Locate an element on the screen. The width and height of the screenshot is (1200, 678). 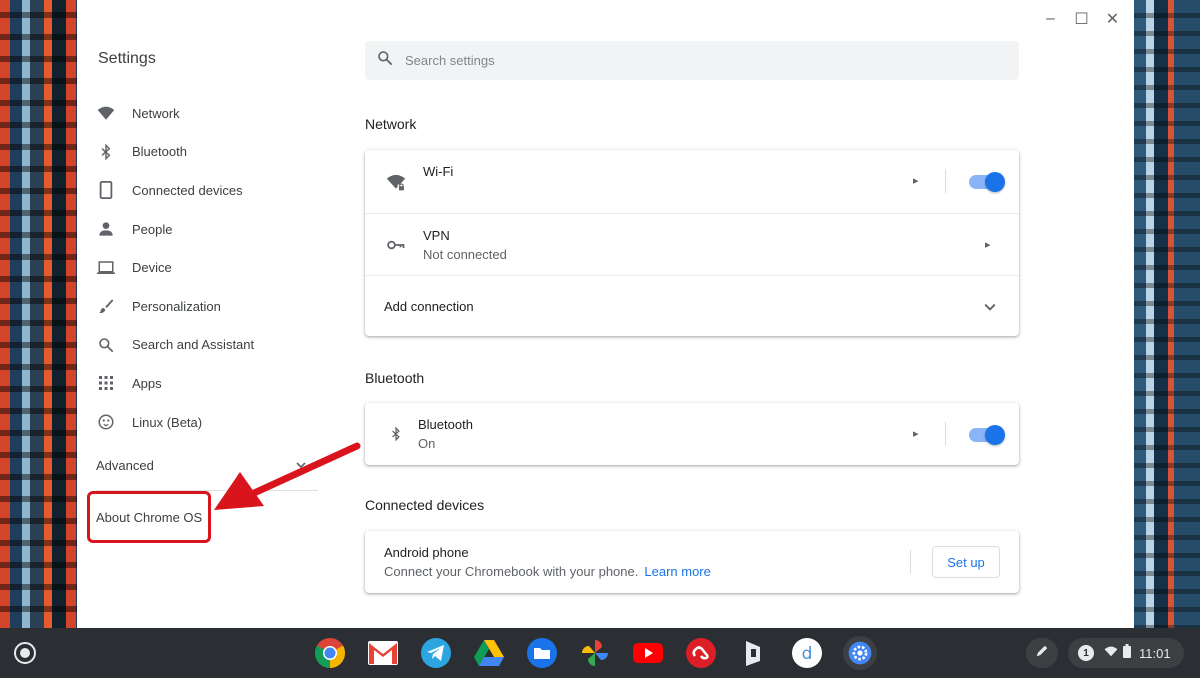
sidebar-item-connected-devices: Connected devices is located at coordinates (215, 190).